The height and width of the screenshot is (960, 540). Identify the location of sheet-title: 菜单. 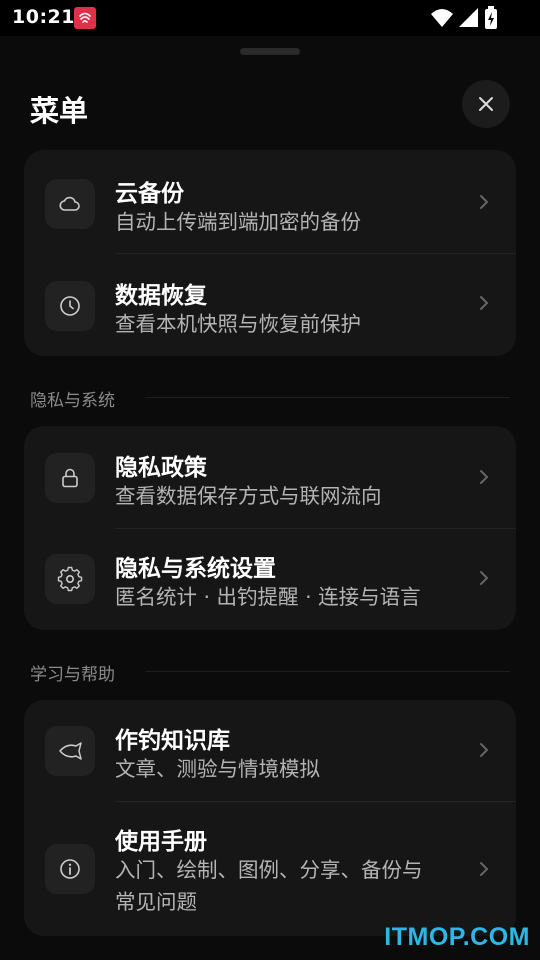
(59, 111).